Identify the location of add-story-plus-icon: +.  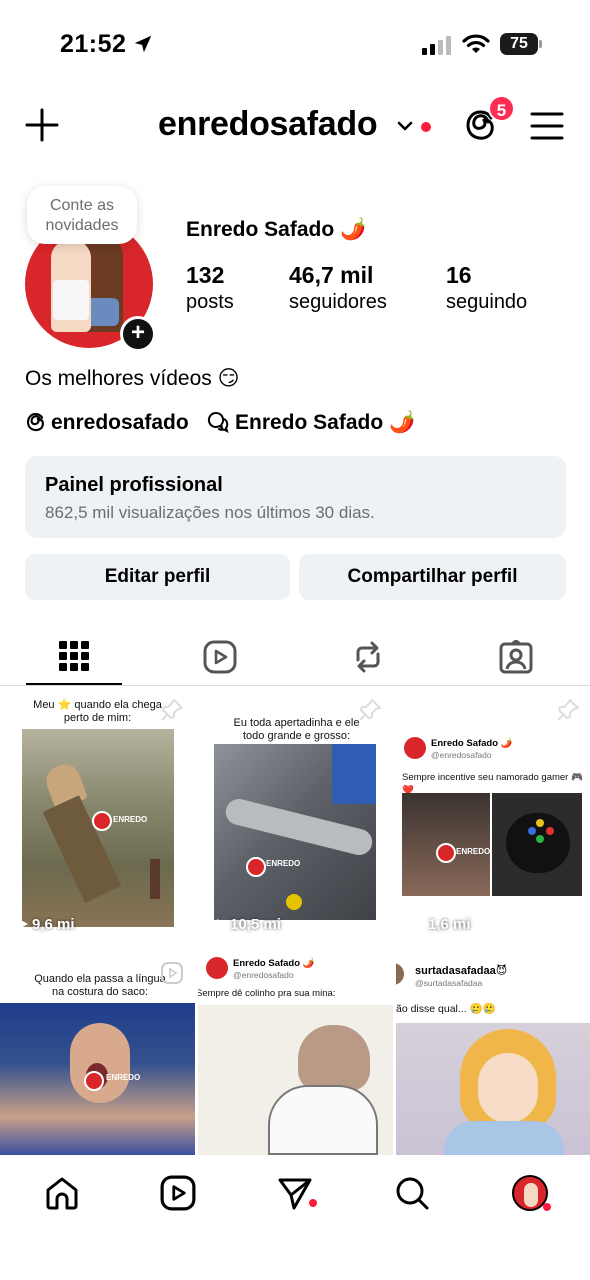
(138, 334).